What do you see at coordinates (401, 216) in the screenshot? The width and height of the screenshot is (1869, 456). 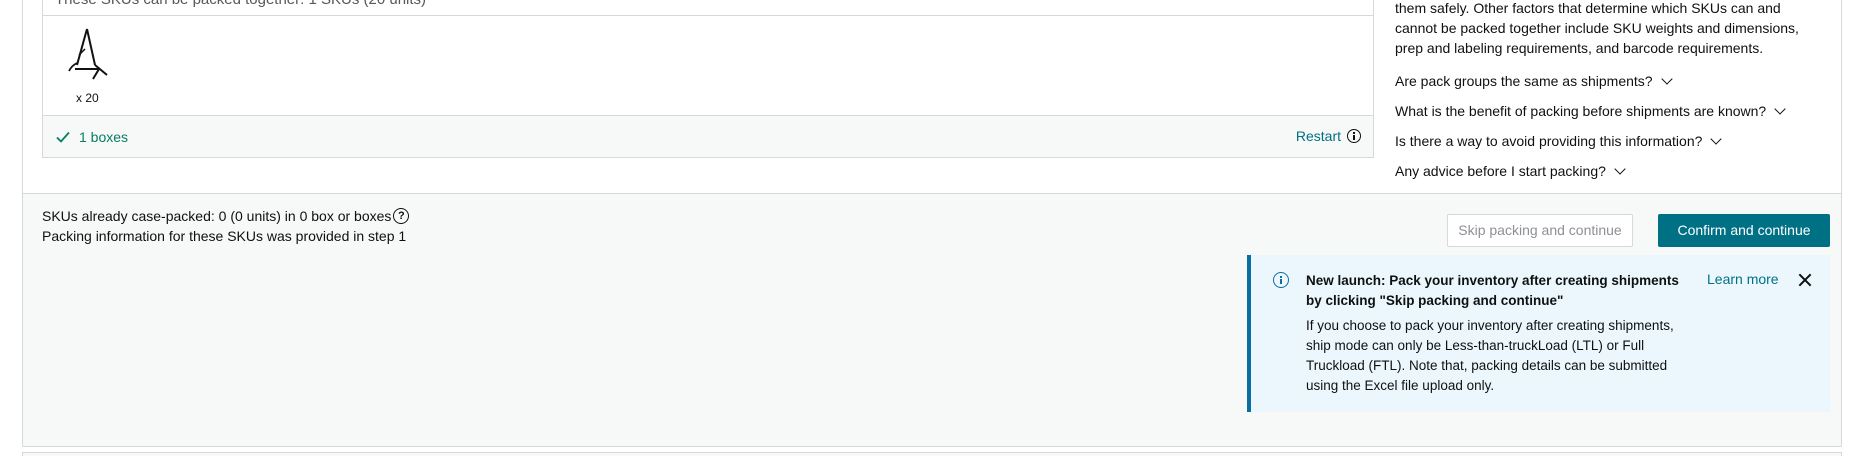 I see `help-icon: ?` at bounding box center [401, 216].